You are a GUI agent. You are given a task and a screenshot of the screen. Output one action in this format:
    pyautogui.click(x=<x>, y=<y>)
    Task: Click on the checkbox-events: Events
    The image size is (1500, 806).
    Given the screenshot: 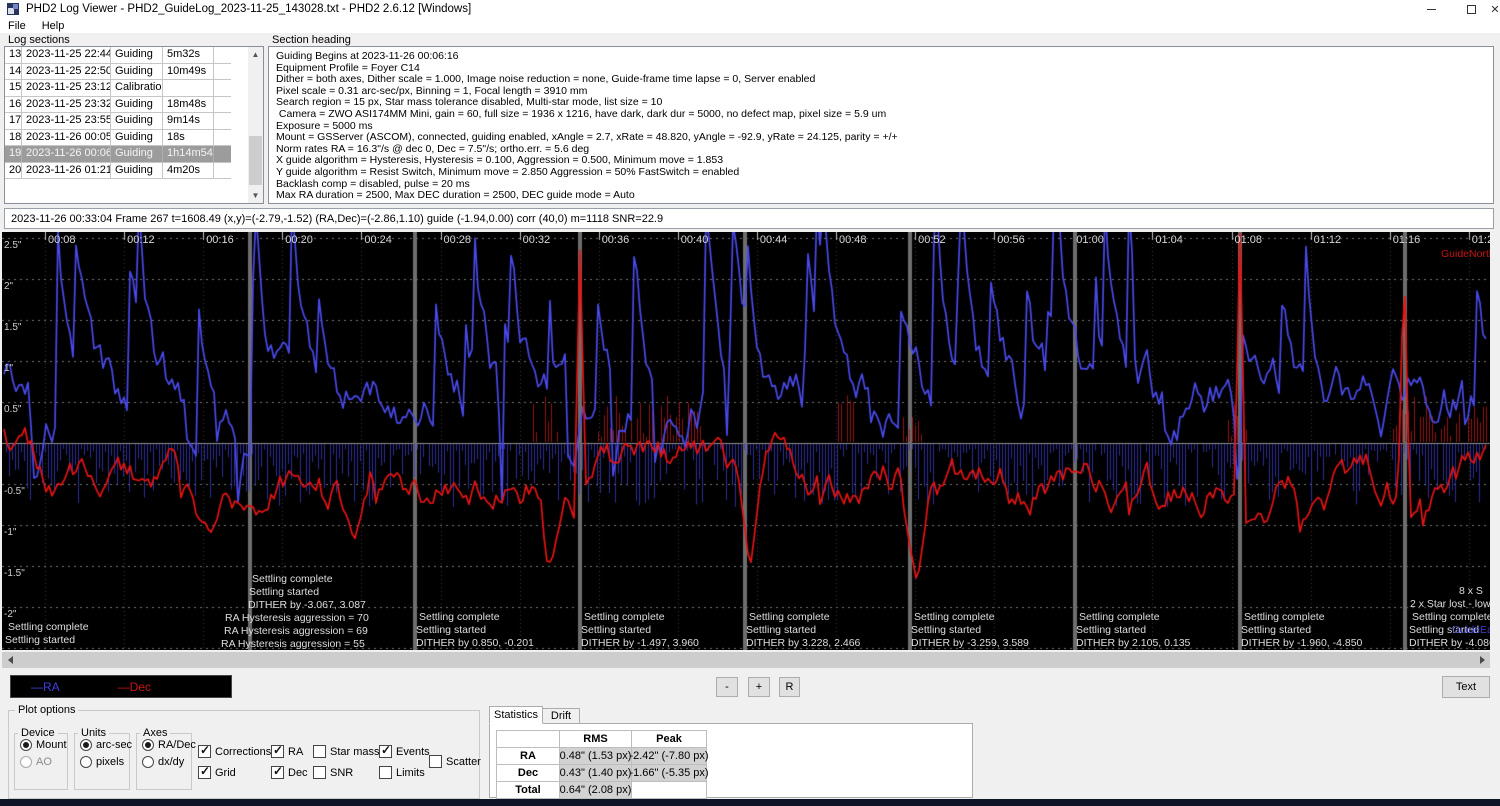 What is the action you would take?
    pyautogui.click(x=404, y=750)
    